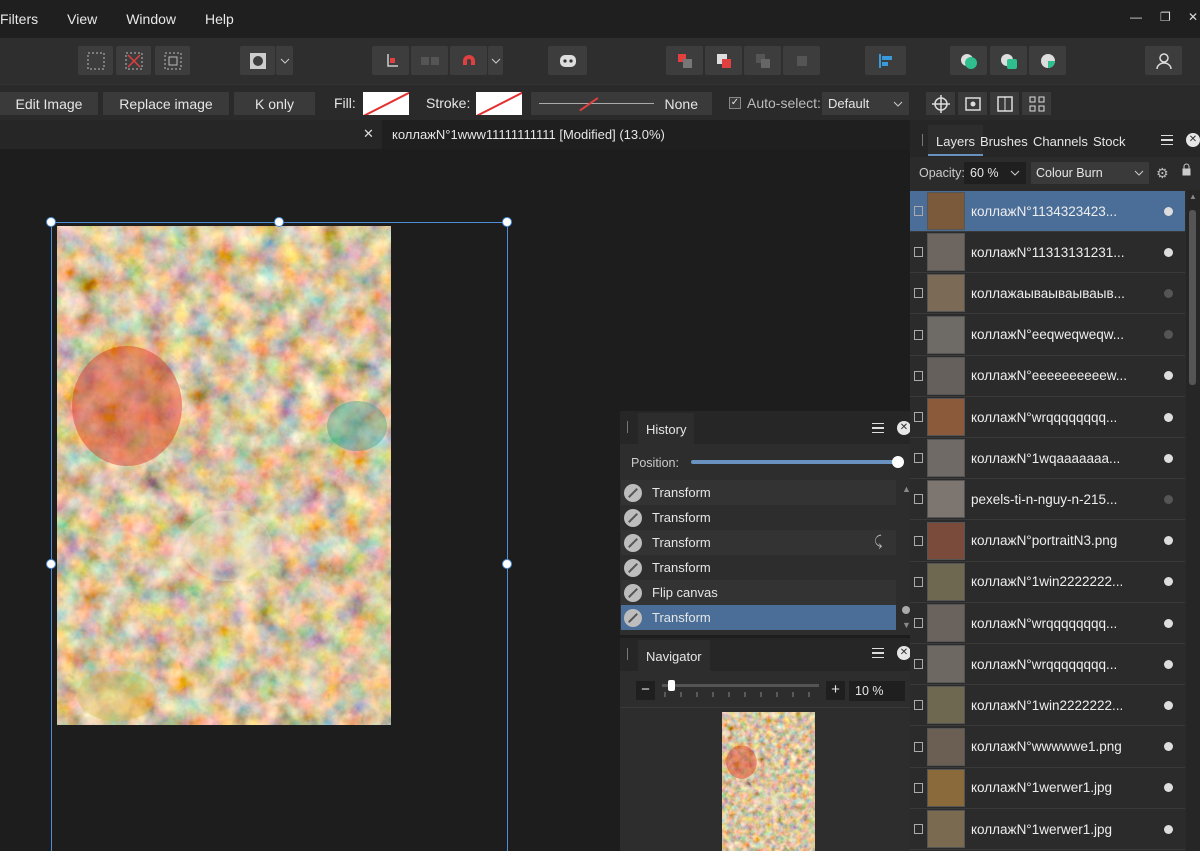 The height and width of the screenshot is (851, 1200). What do you see at coordinates (429, 60) in the screenshot?
I see `force-pixel-alignment-icon` at bounding box center [429, 60].